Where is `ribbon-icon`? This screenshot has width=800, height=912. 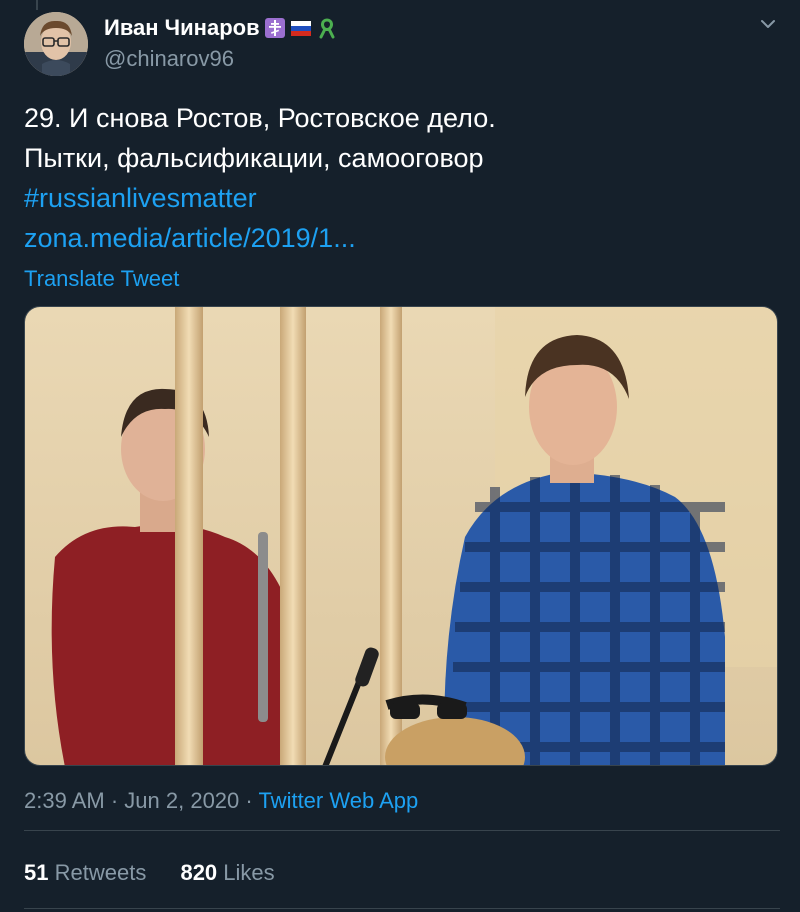 ribbon-icon is located at coordinates (327, 28).